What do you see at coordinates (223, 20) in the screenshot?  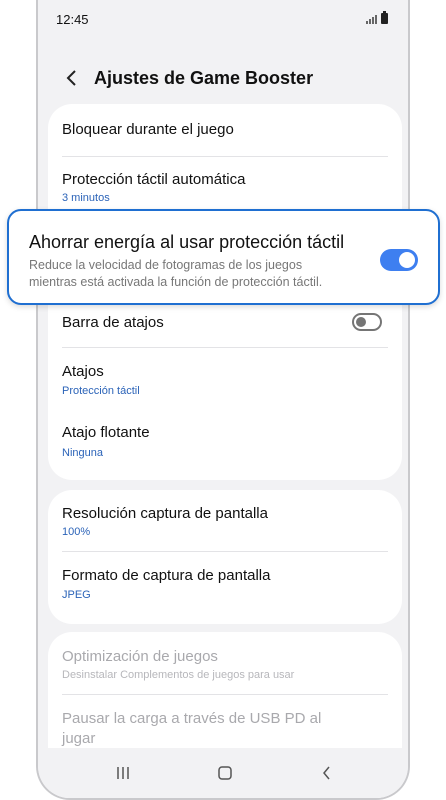 I see `status-bar: 12:45` at bounding box center [223, 20].